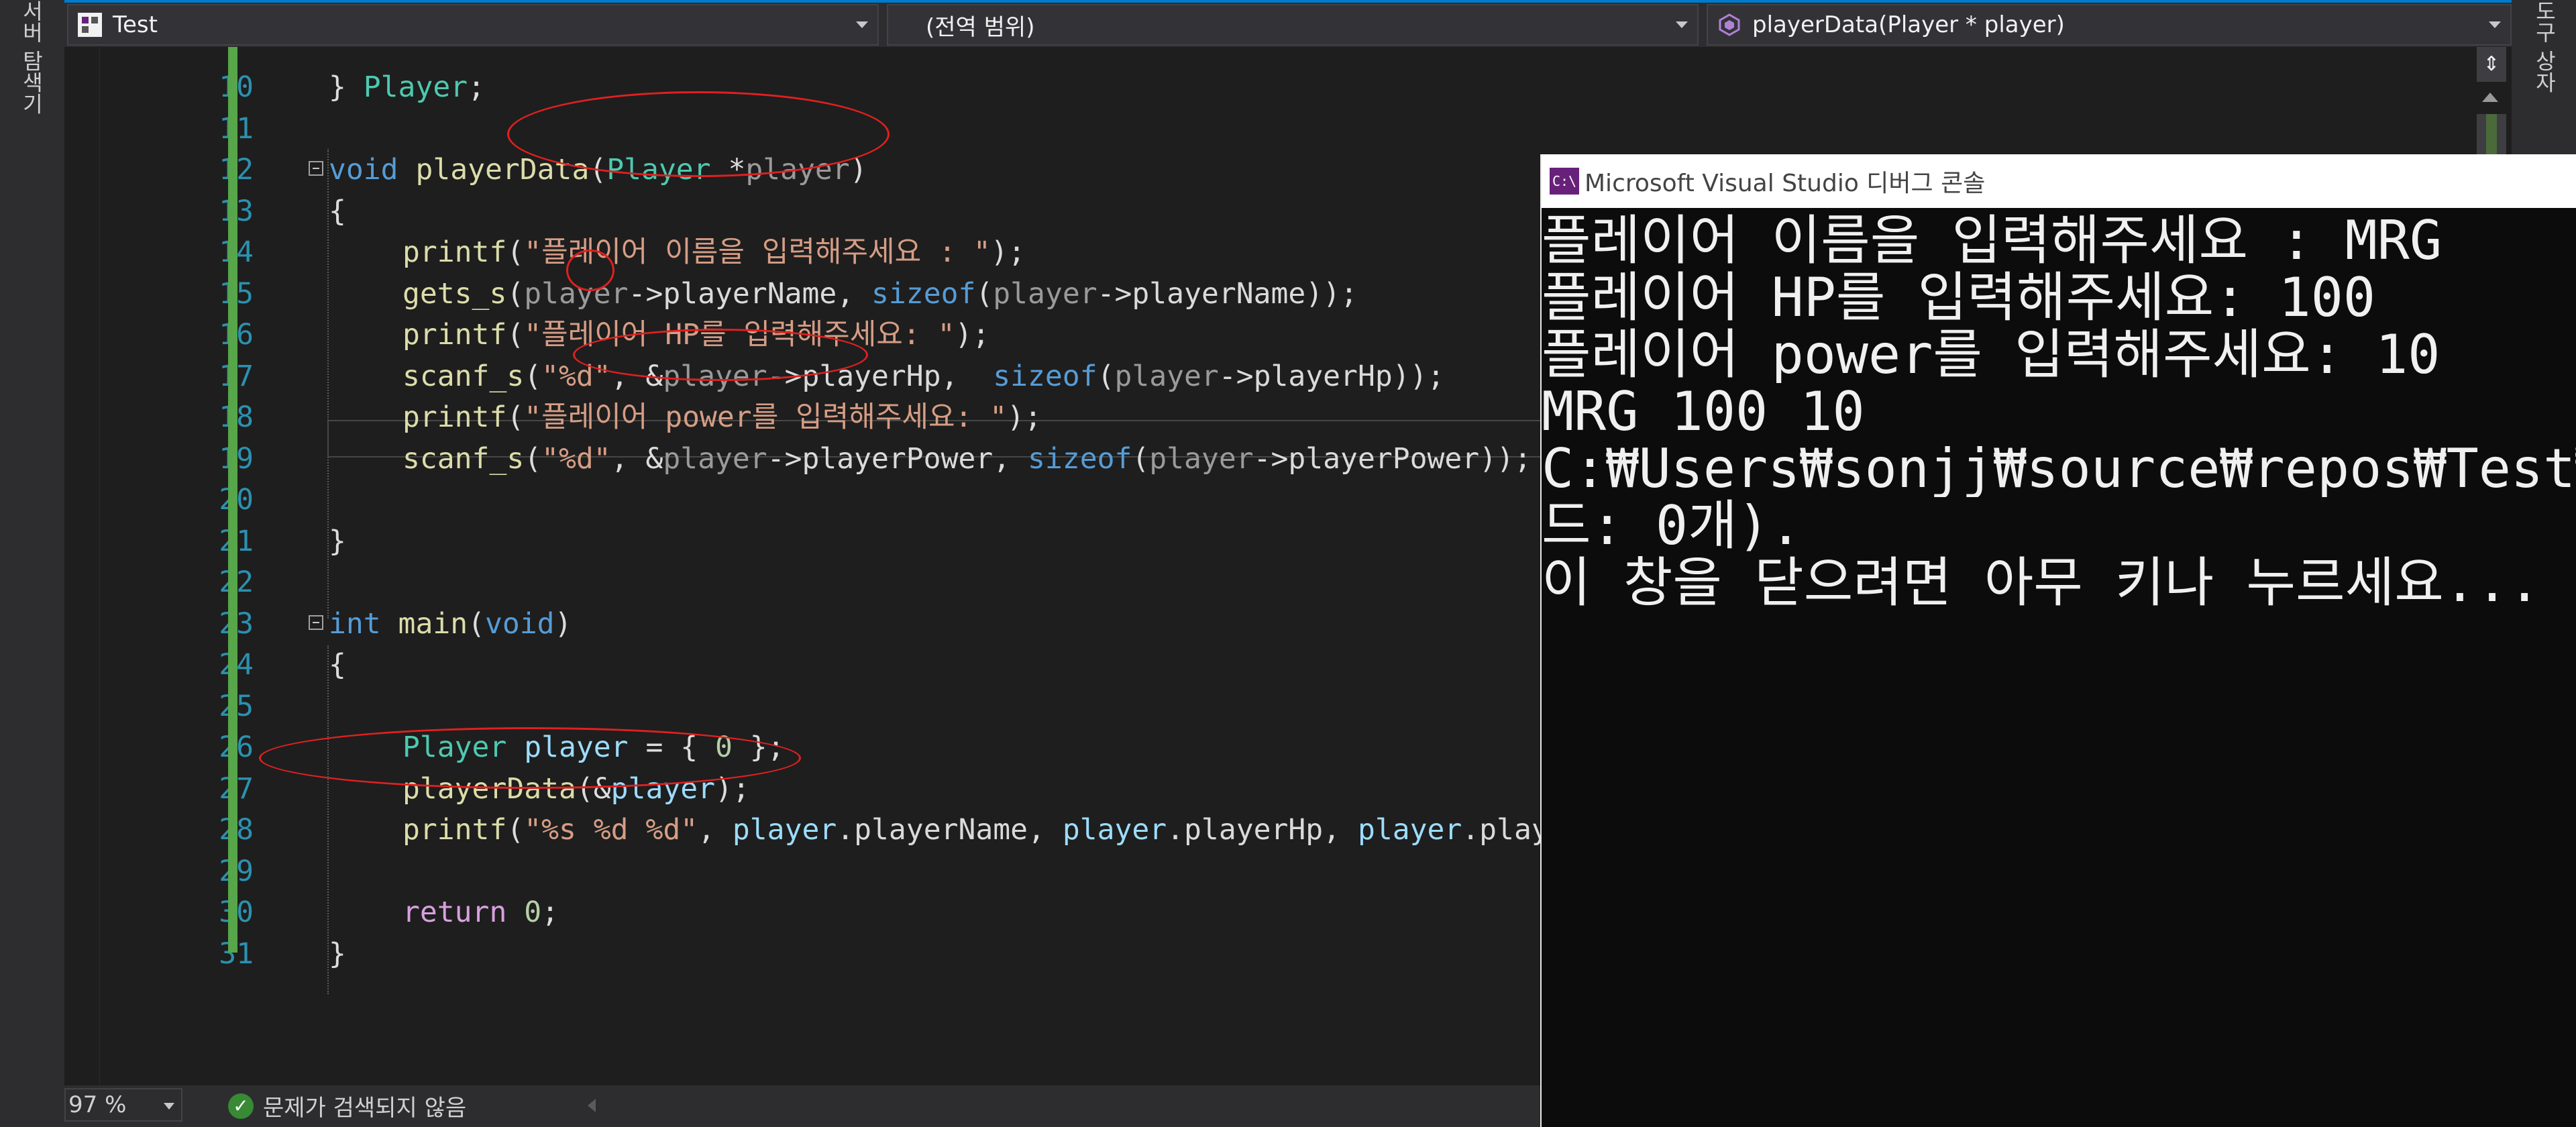 The height and width of the screenshot is (1127, 2576). I want to click on code-token: gets_s, so click(454, 293).